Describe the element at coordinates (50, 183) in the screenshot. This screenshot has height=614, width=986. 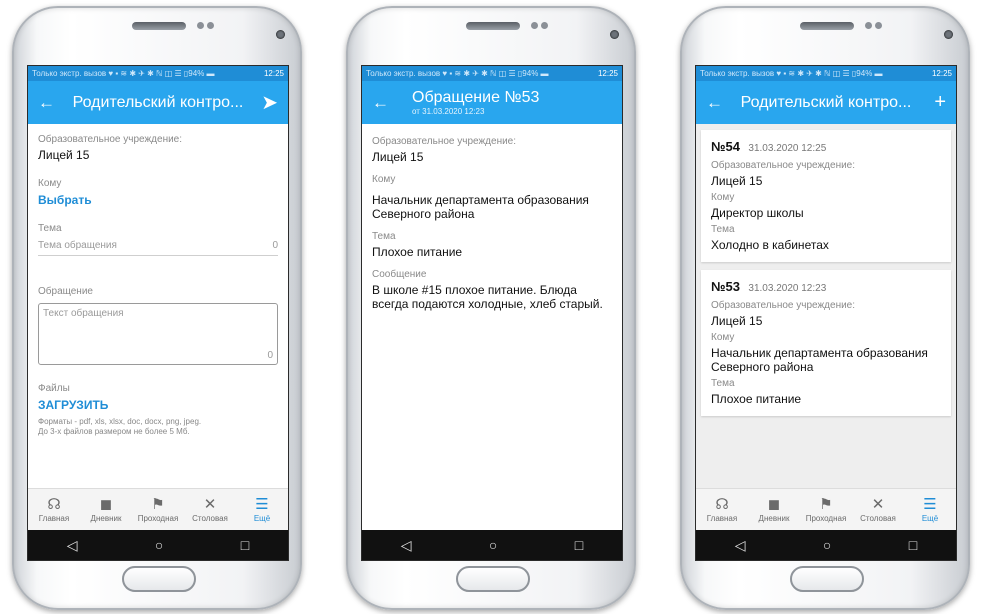
I see `recipient-label: Кому` at that location.